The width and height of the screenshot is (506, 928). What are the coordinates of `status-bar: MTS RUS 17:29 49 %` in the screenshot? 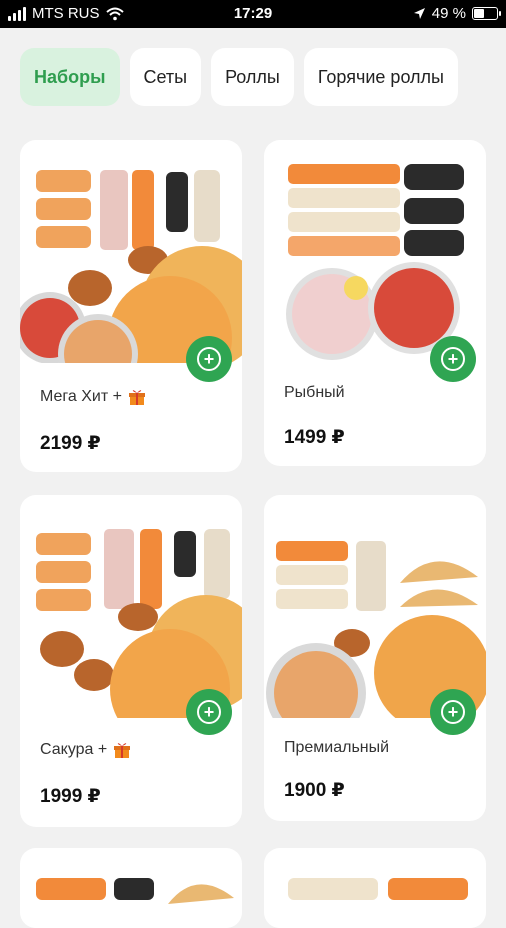 It's located at (253, 14).